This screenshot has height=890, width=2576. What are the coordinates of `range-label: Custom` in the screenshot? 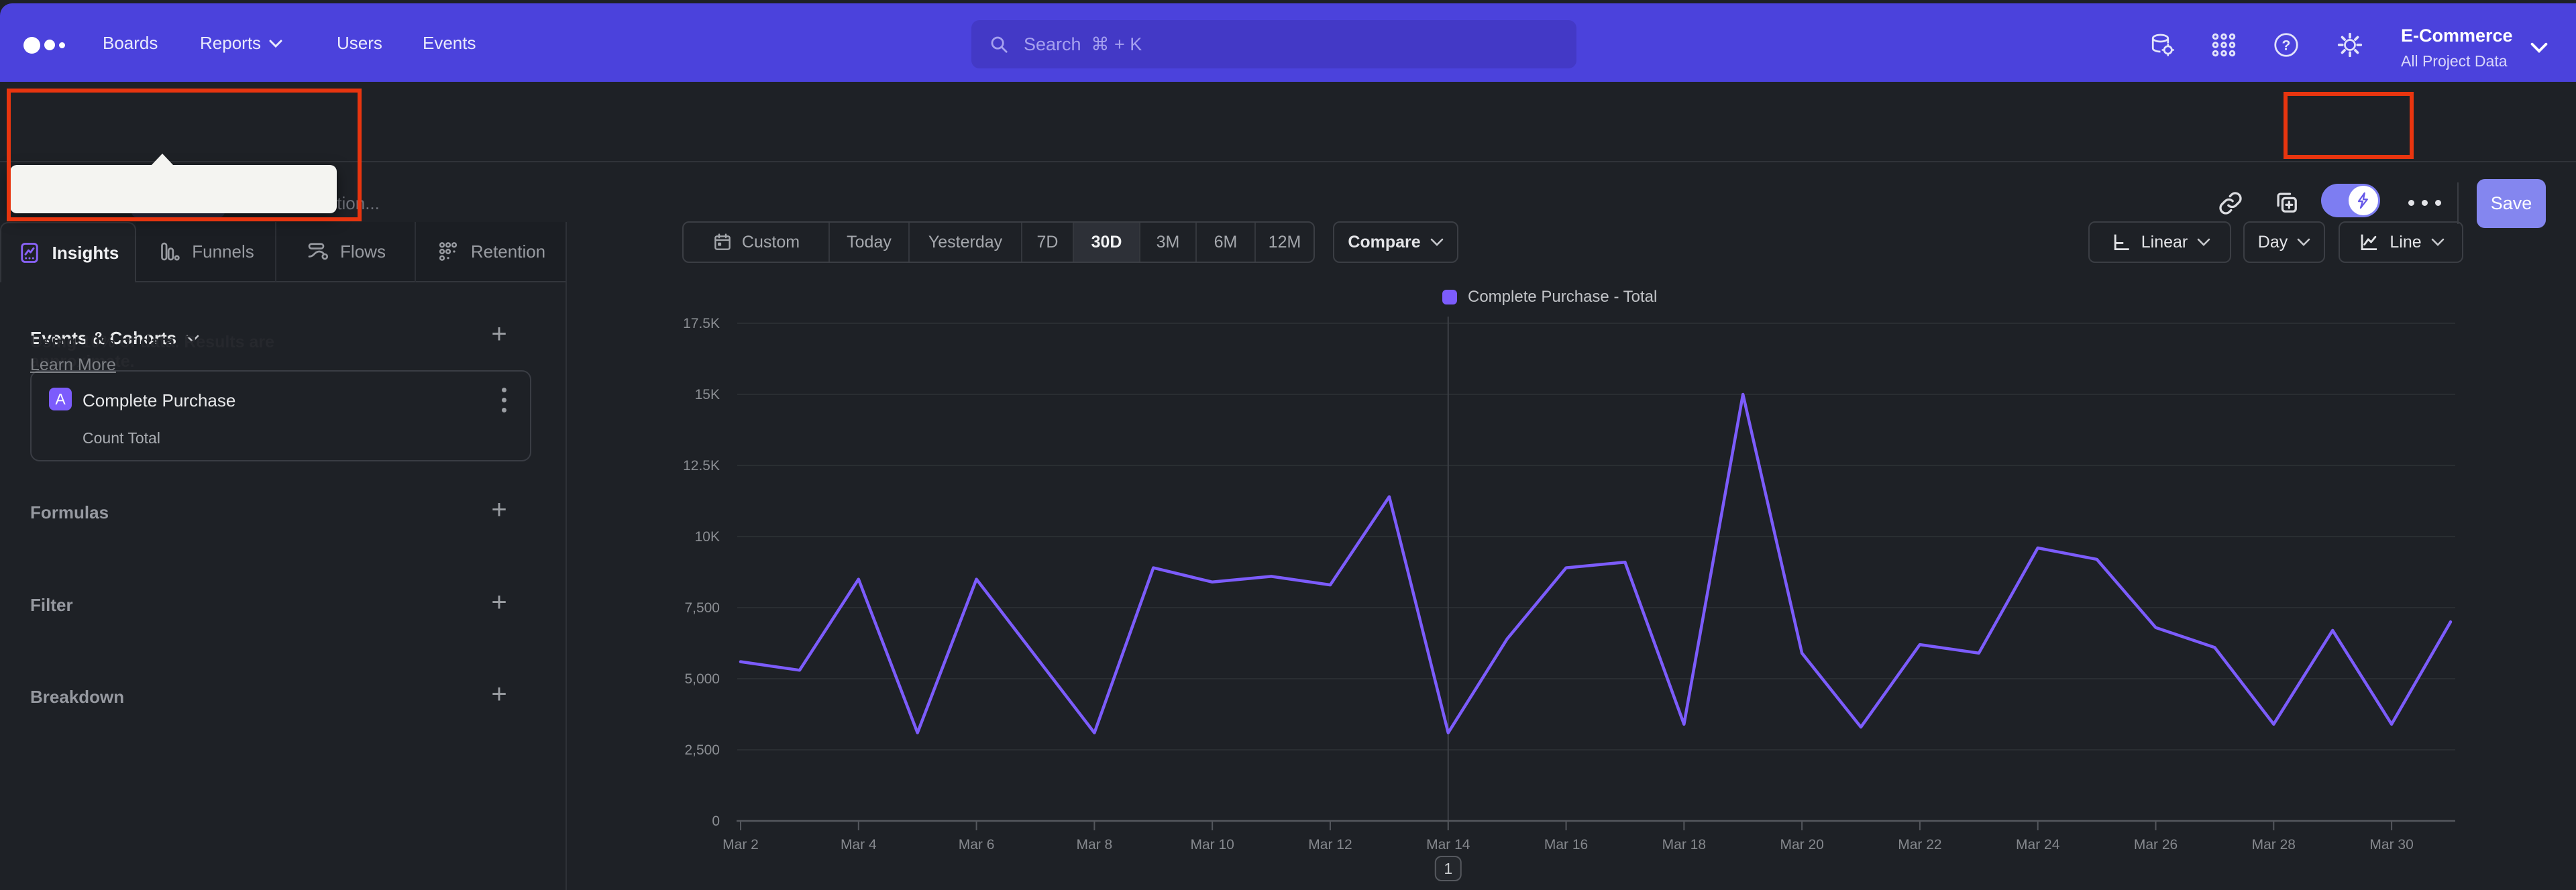 It's located at (770, 242).